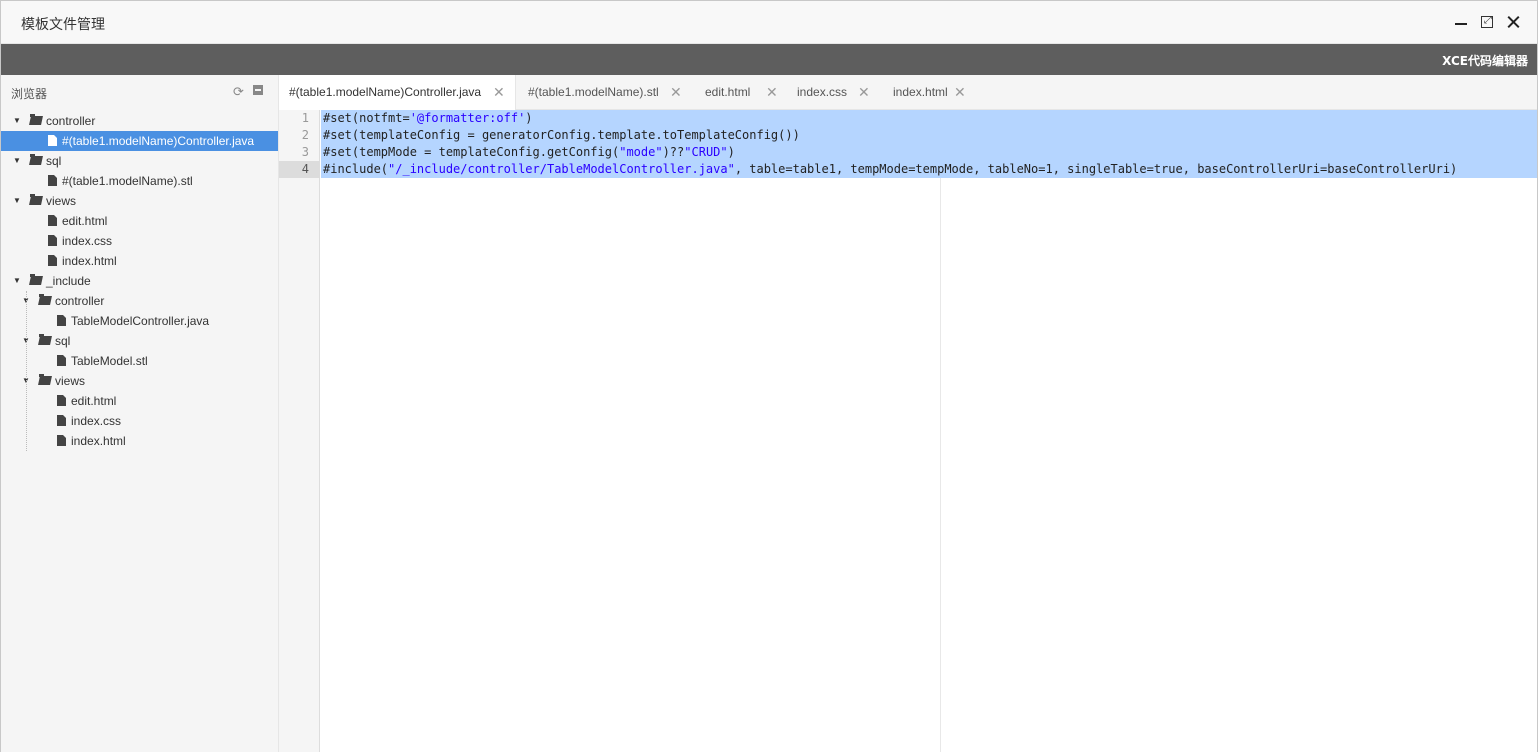 This screenshot has width=1538, height=752. I want to click on tree-file: TableModel.stl, so click(139, 361).